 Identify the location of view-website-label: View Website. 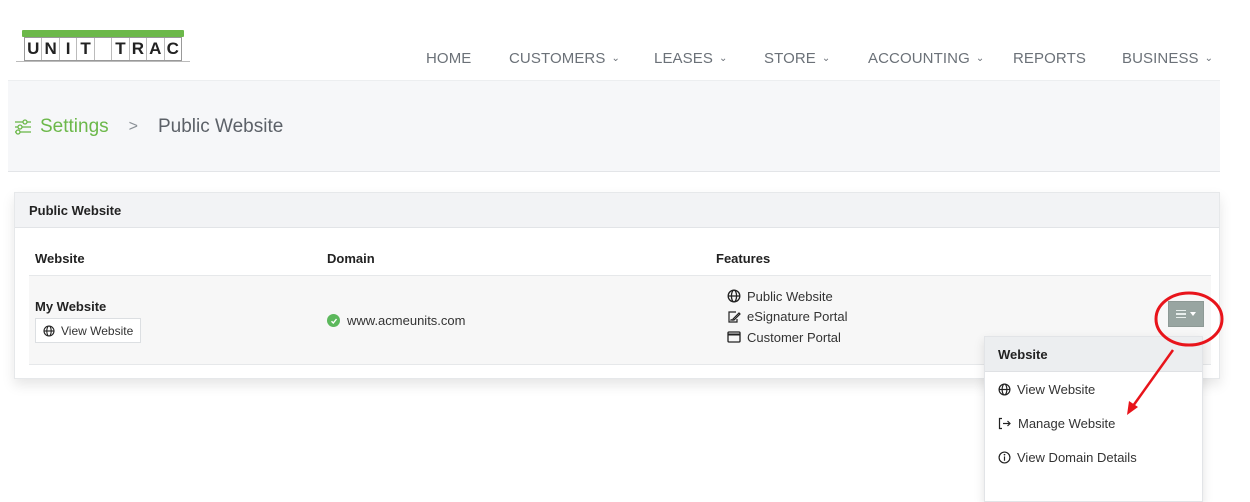
(97, 330).